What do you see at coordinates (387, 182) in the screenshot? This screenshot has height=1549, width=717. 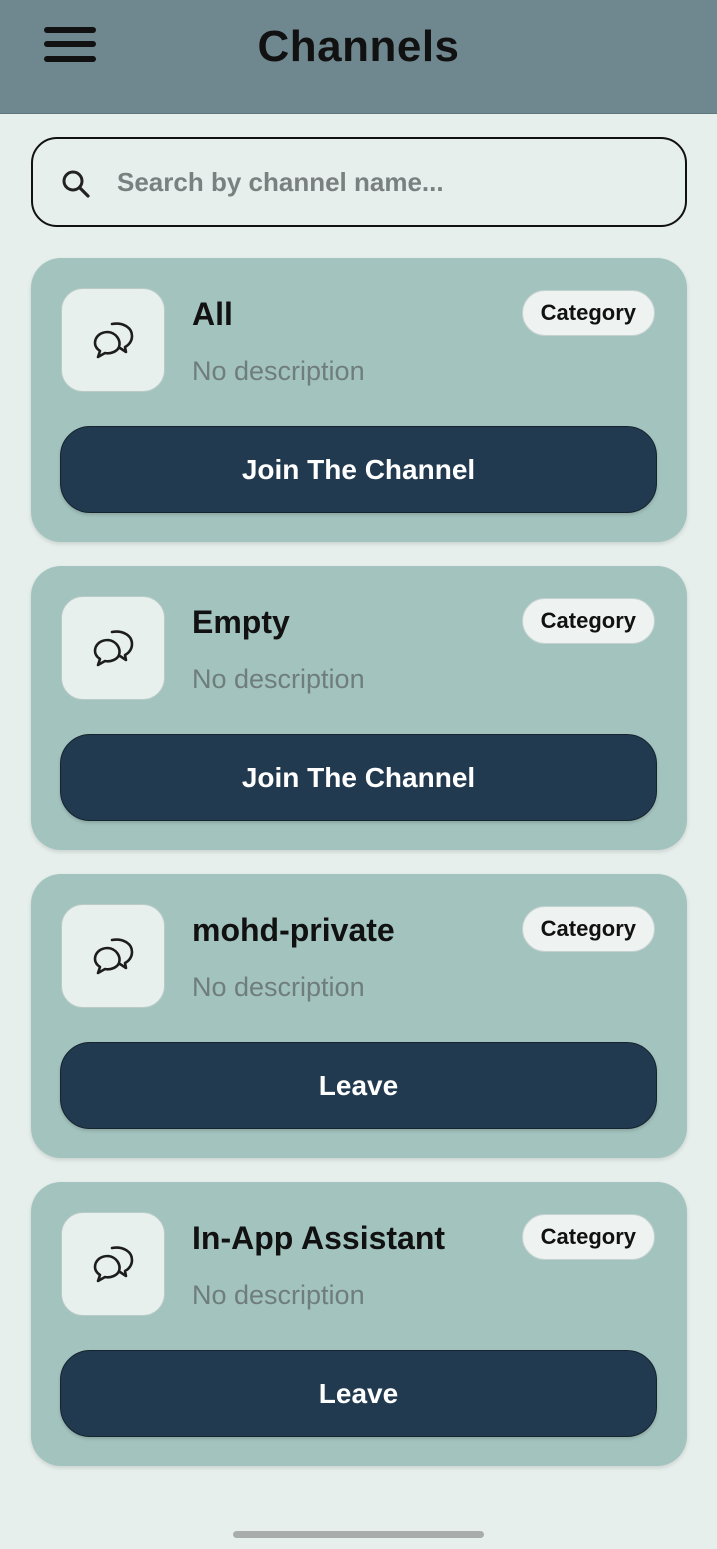 I see `search-input` at bounding box center [387, 182].